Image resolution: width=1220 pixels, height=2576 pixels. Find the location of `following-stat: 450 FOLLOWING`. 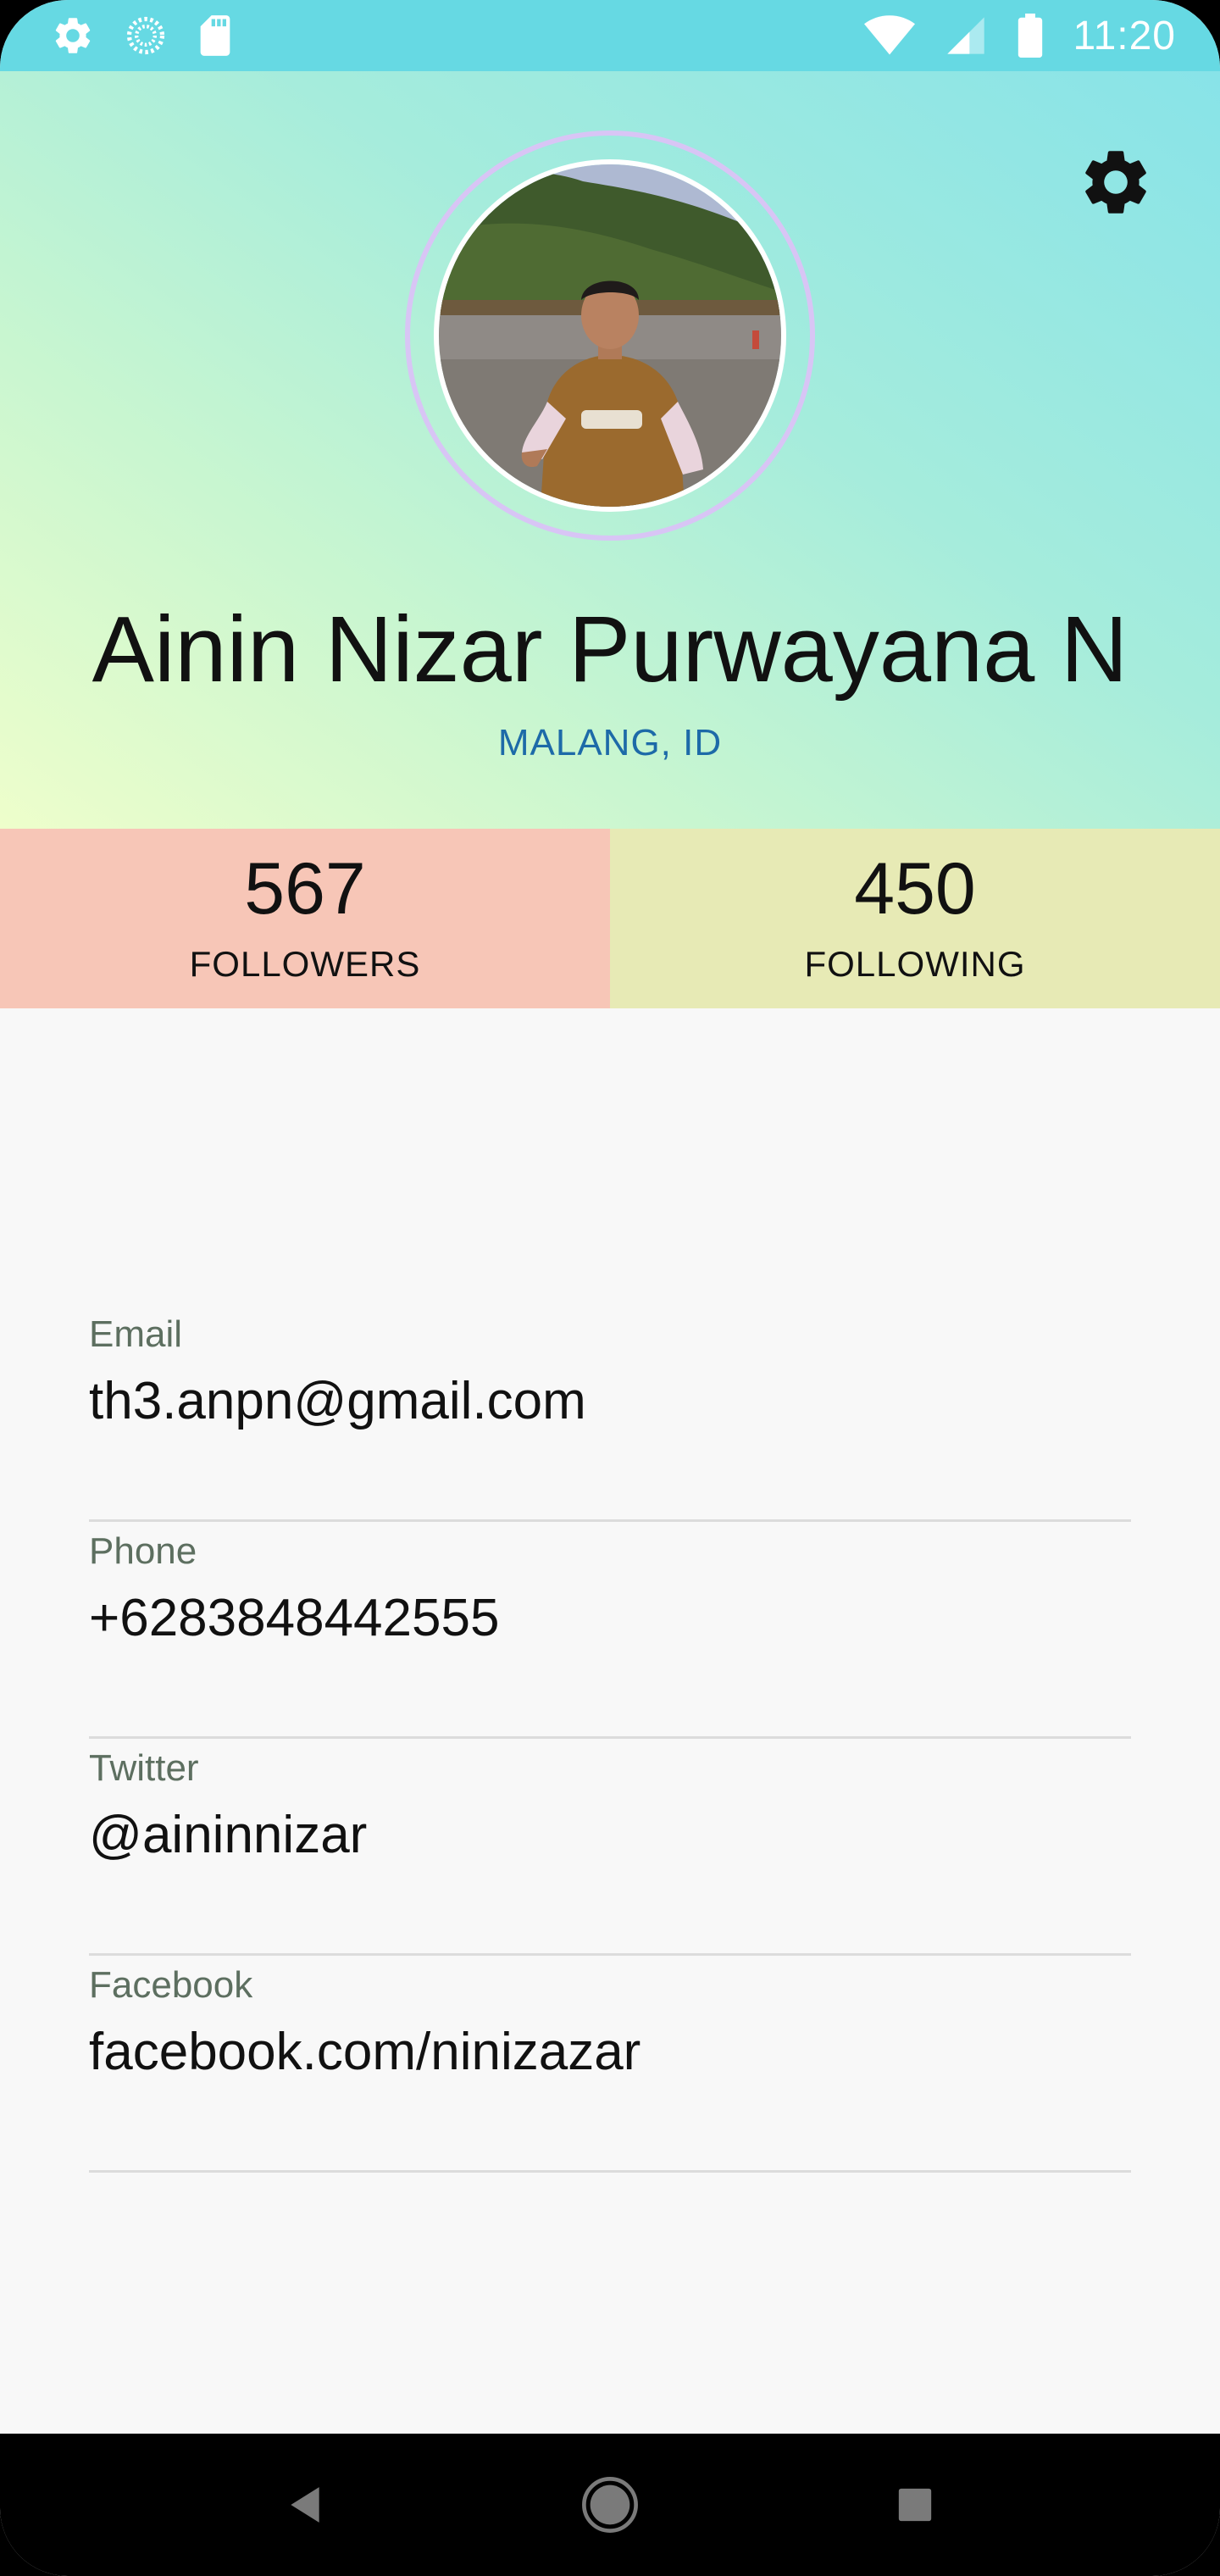

following-stat: 450 FOLLOWING is located at coordinates (915, 918).